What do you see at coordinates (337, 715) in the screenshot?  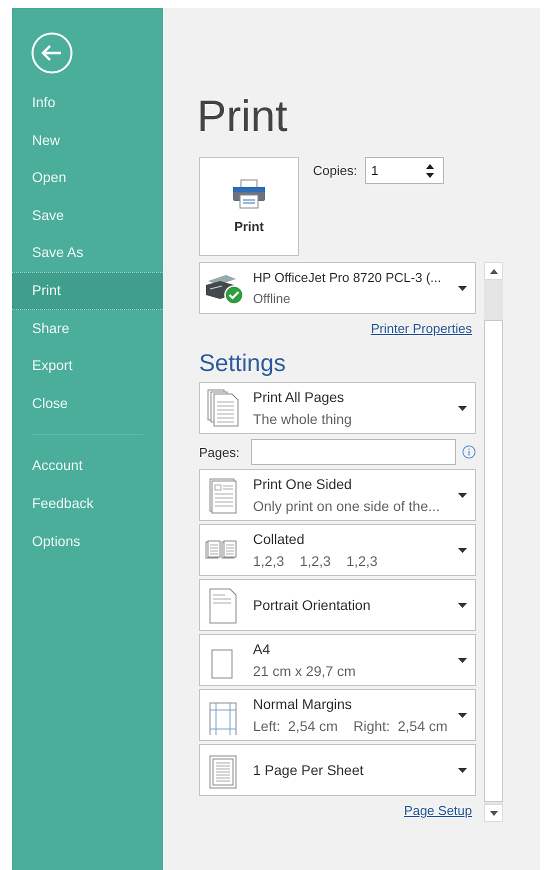 I see `setting-dropdown: Normal Margins Left: 2,54 cm Right: 2,54 cm` at bounding box center [337, 715].